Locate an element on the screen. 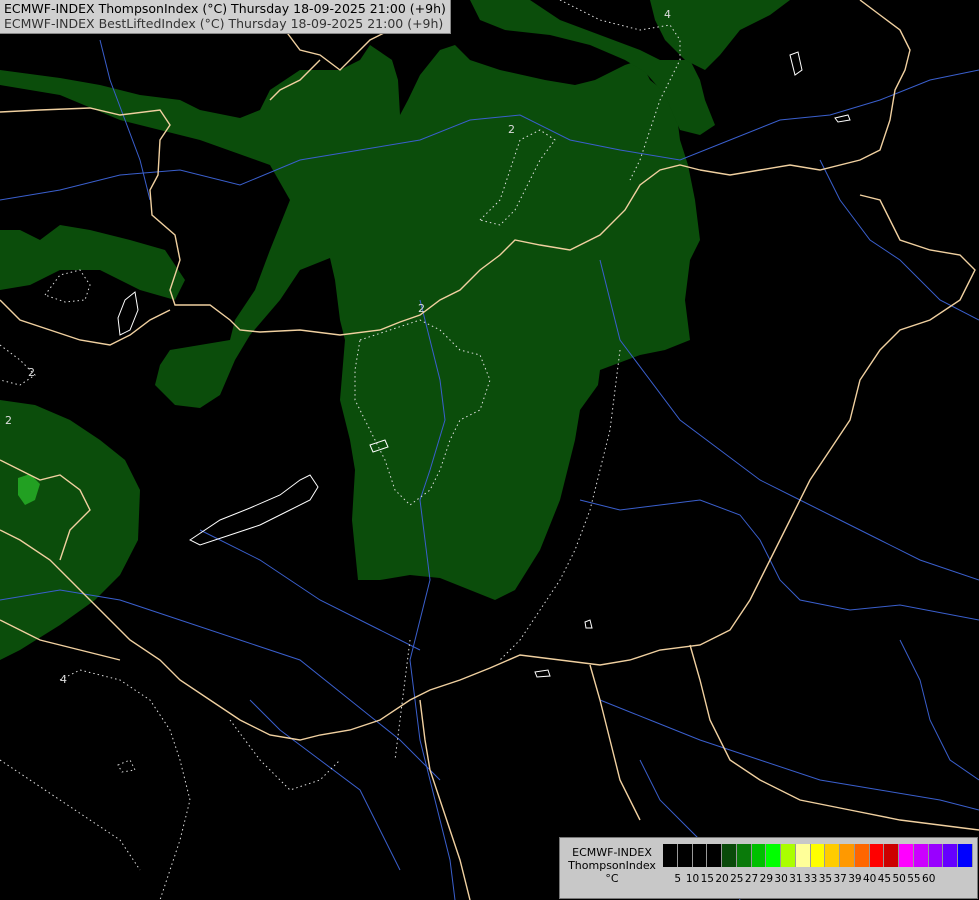 This screenshot has width=979, height=900. legend-tick: 31 is located at coordinates (796, 879).